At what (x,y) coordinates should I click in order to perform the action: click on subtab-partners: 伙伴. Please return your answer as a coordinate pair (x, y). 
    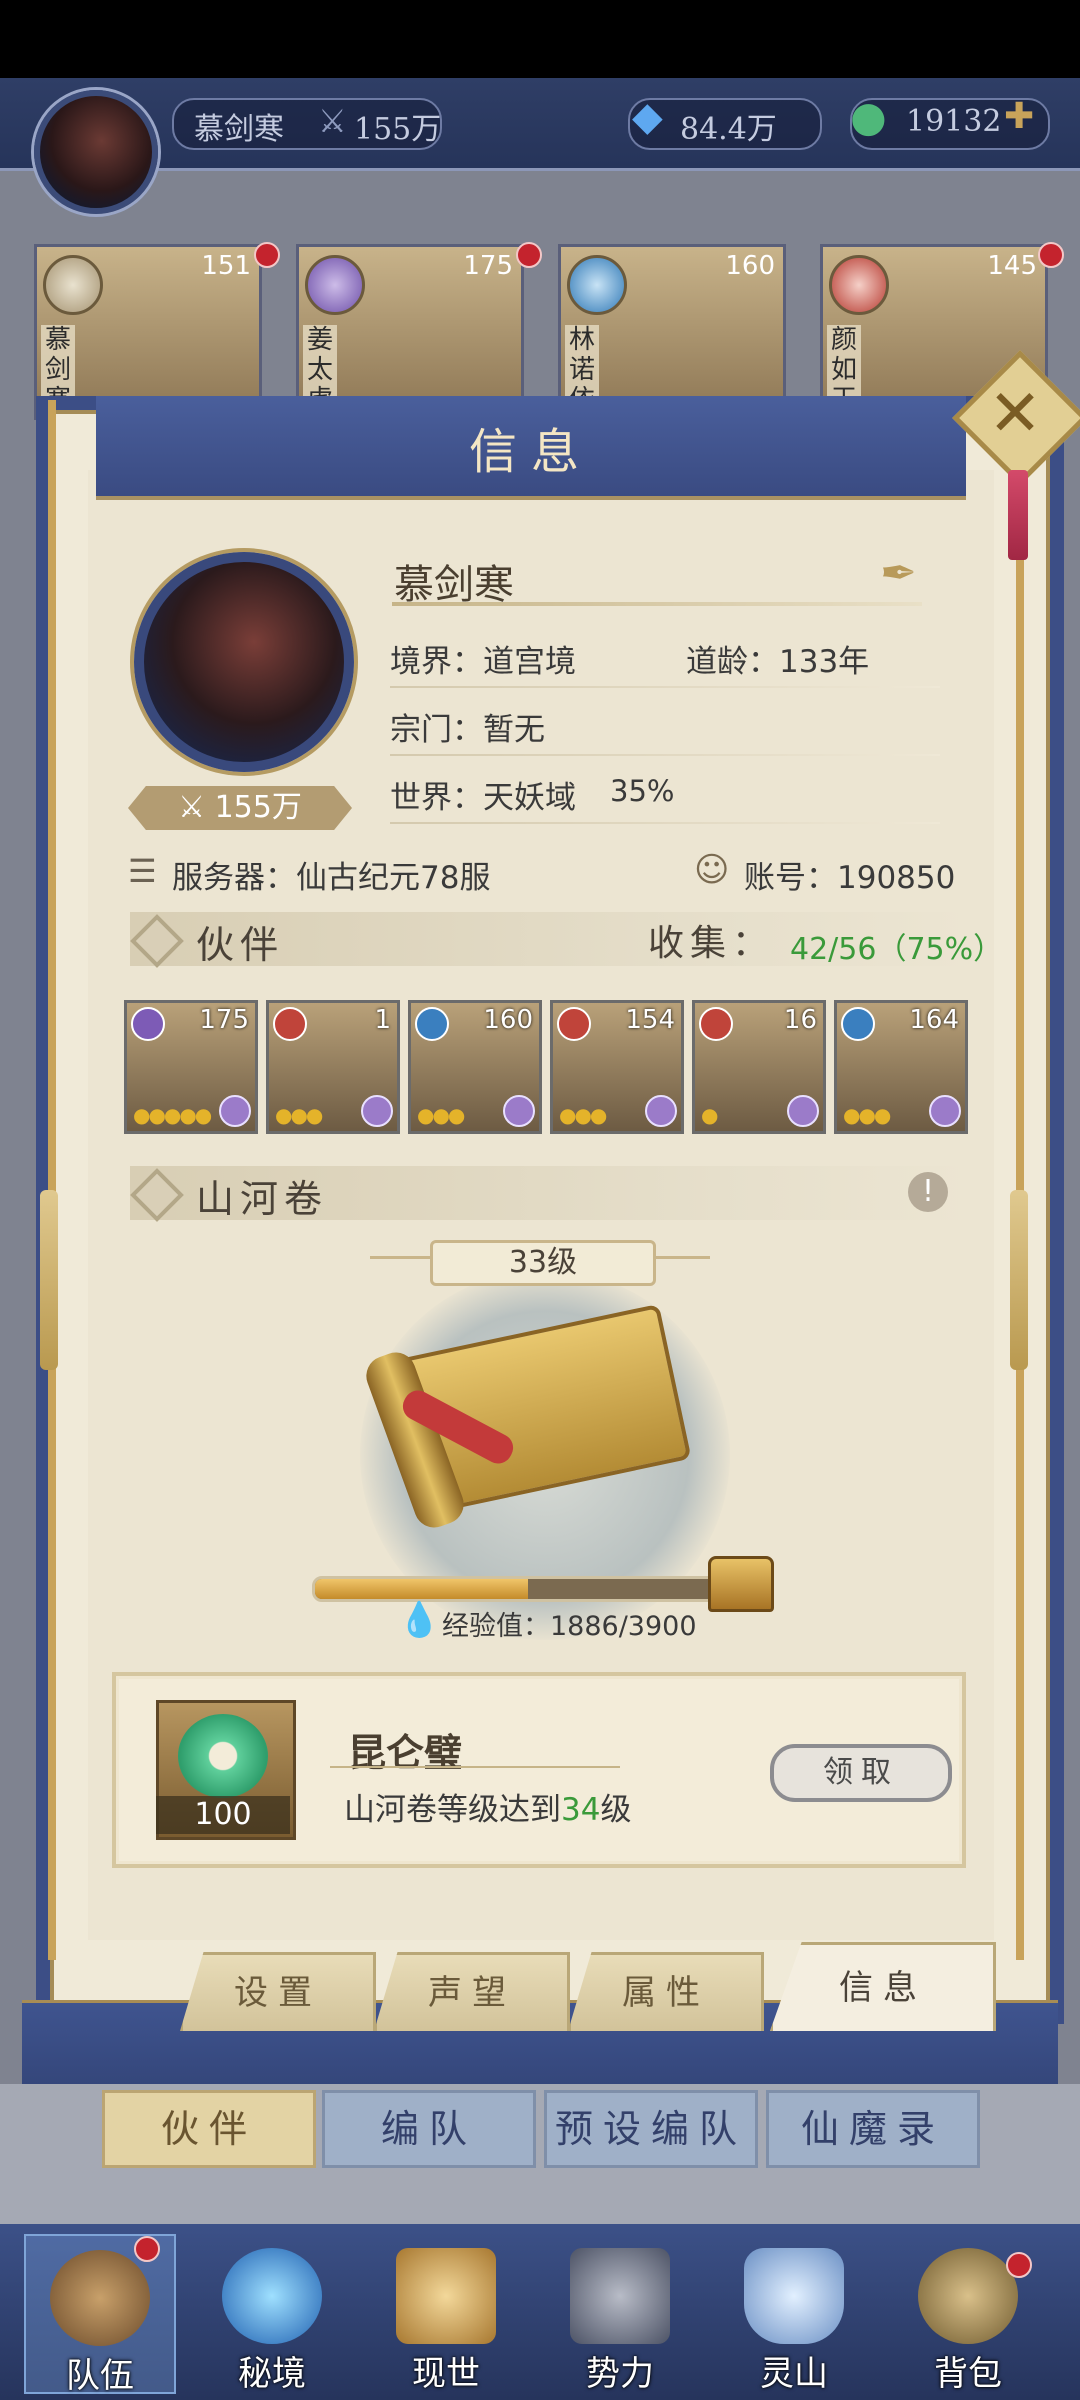
    Looking at the image, I should click on (209, 2129).